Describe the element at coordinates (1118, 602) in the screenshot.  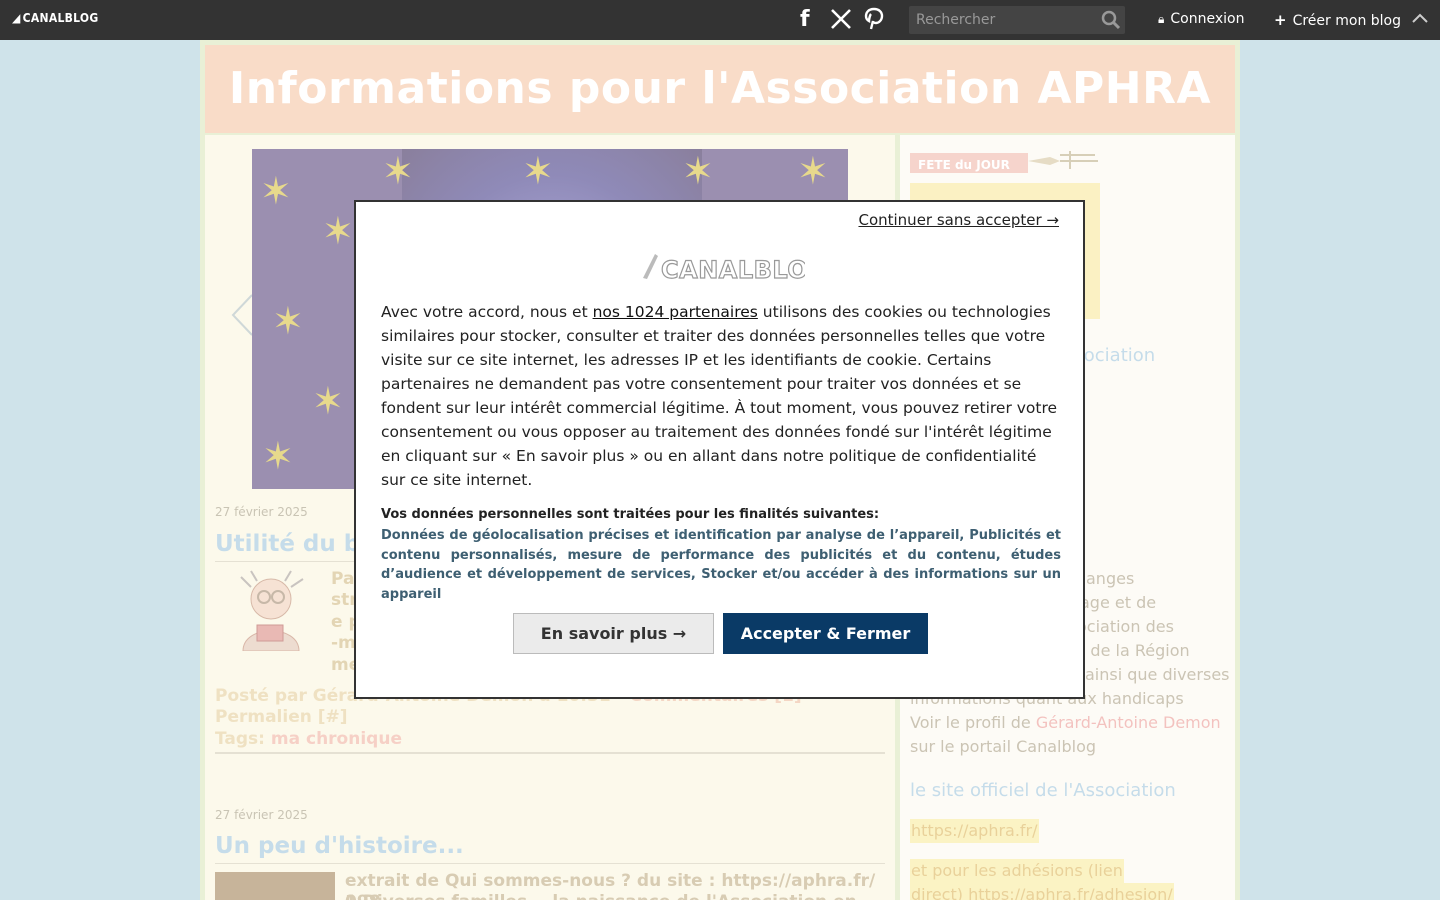
I see `about-text-line: age et de` at that location.